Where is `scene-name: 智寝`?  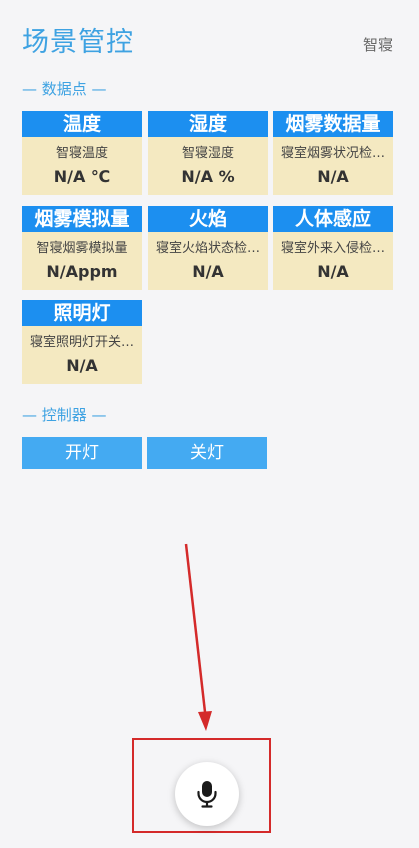
scene-name: 智寝 is located at coordinates (378, 44).